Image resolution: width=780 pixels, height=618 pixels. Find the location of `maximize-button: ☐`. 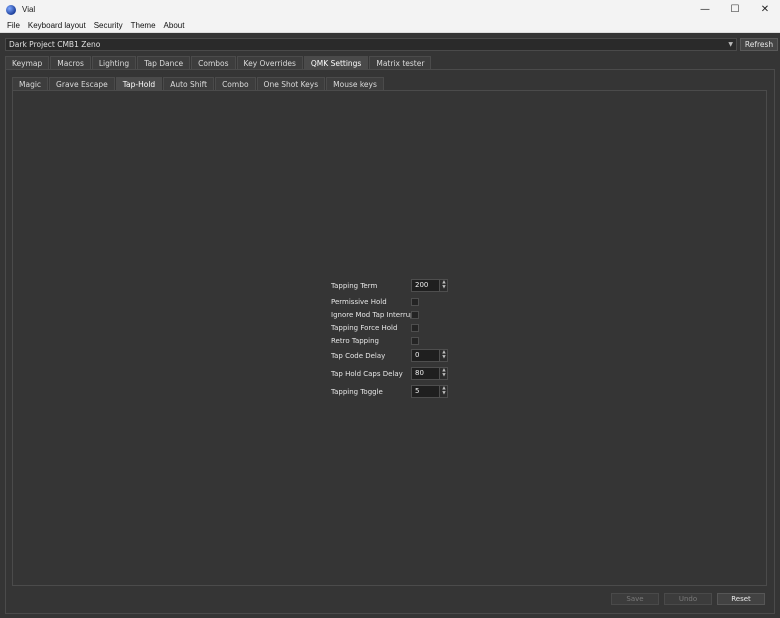

maximize-button: ☐ is located at coordinates (735, 9).